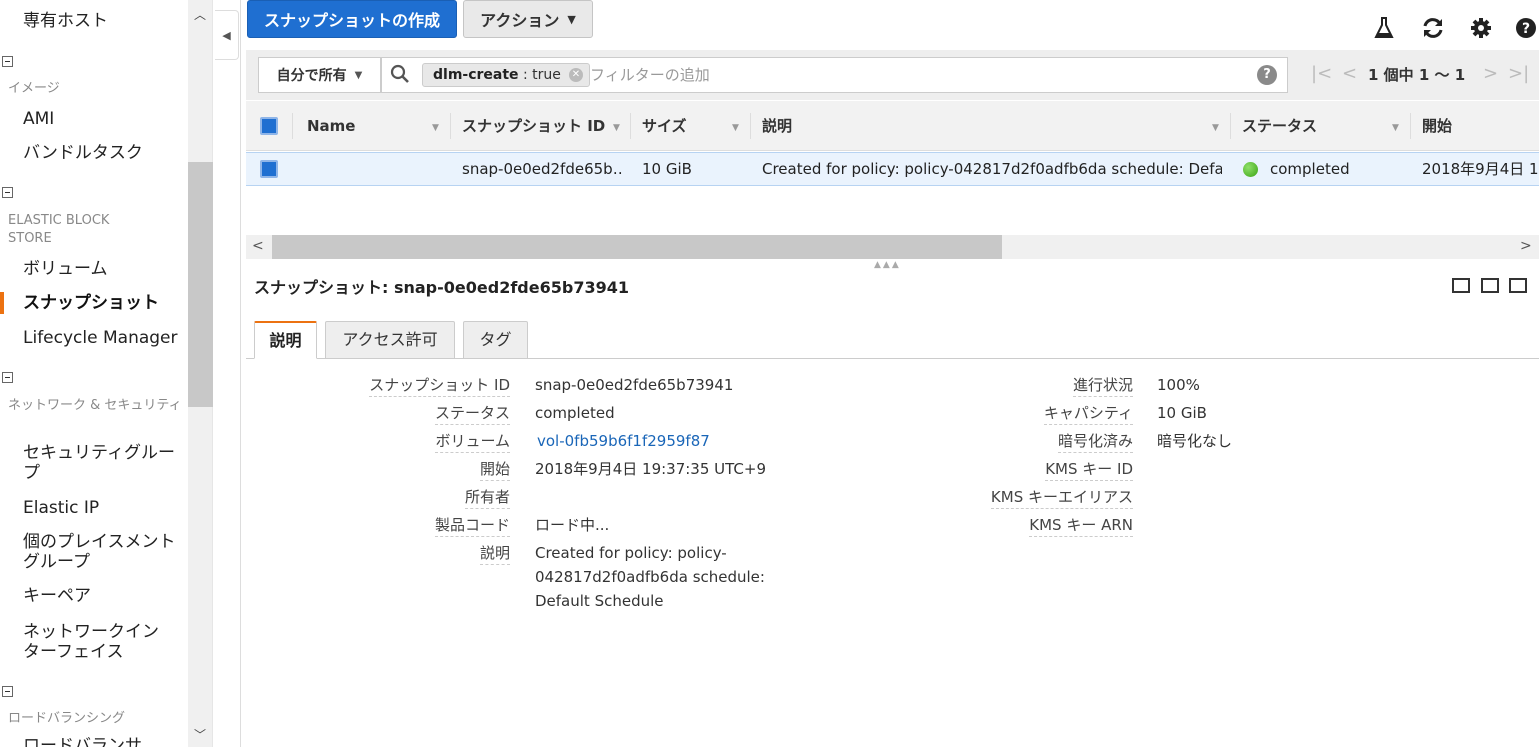  I want to click on table-horizontal-scrollbar: < >, so click(892, 247).